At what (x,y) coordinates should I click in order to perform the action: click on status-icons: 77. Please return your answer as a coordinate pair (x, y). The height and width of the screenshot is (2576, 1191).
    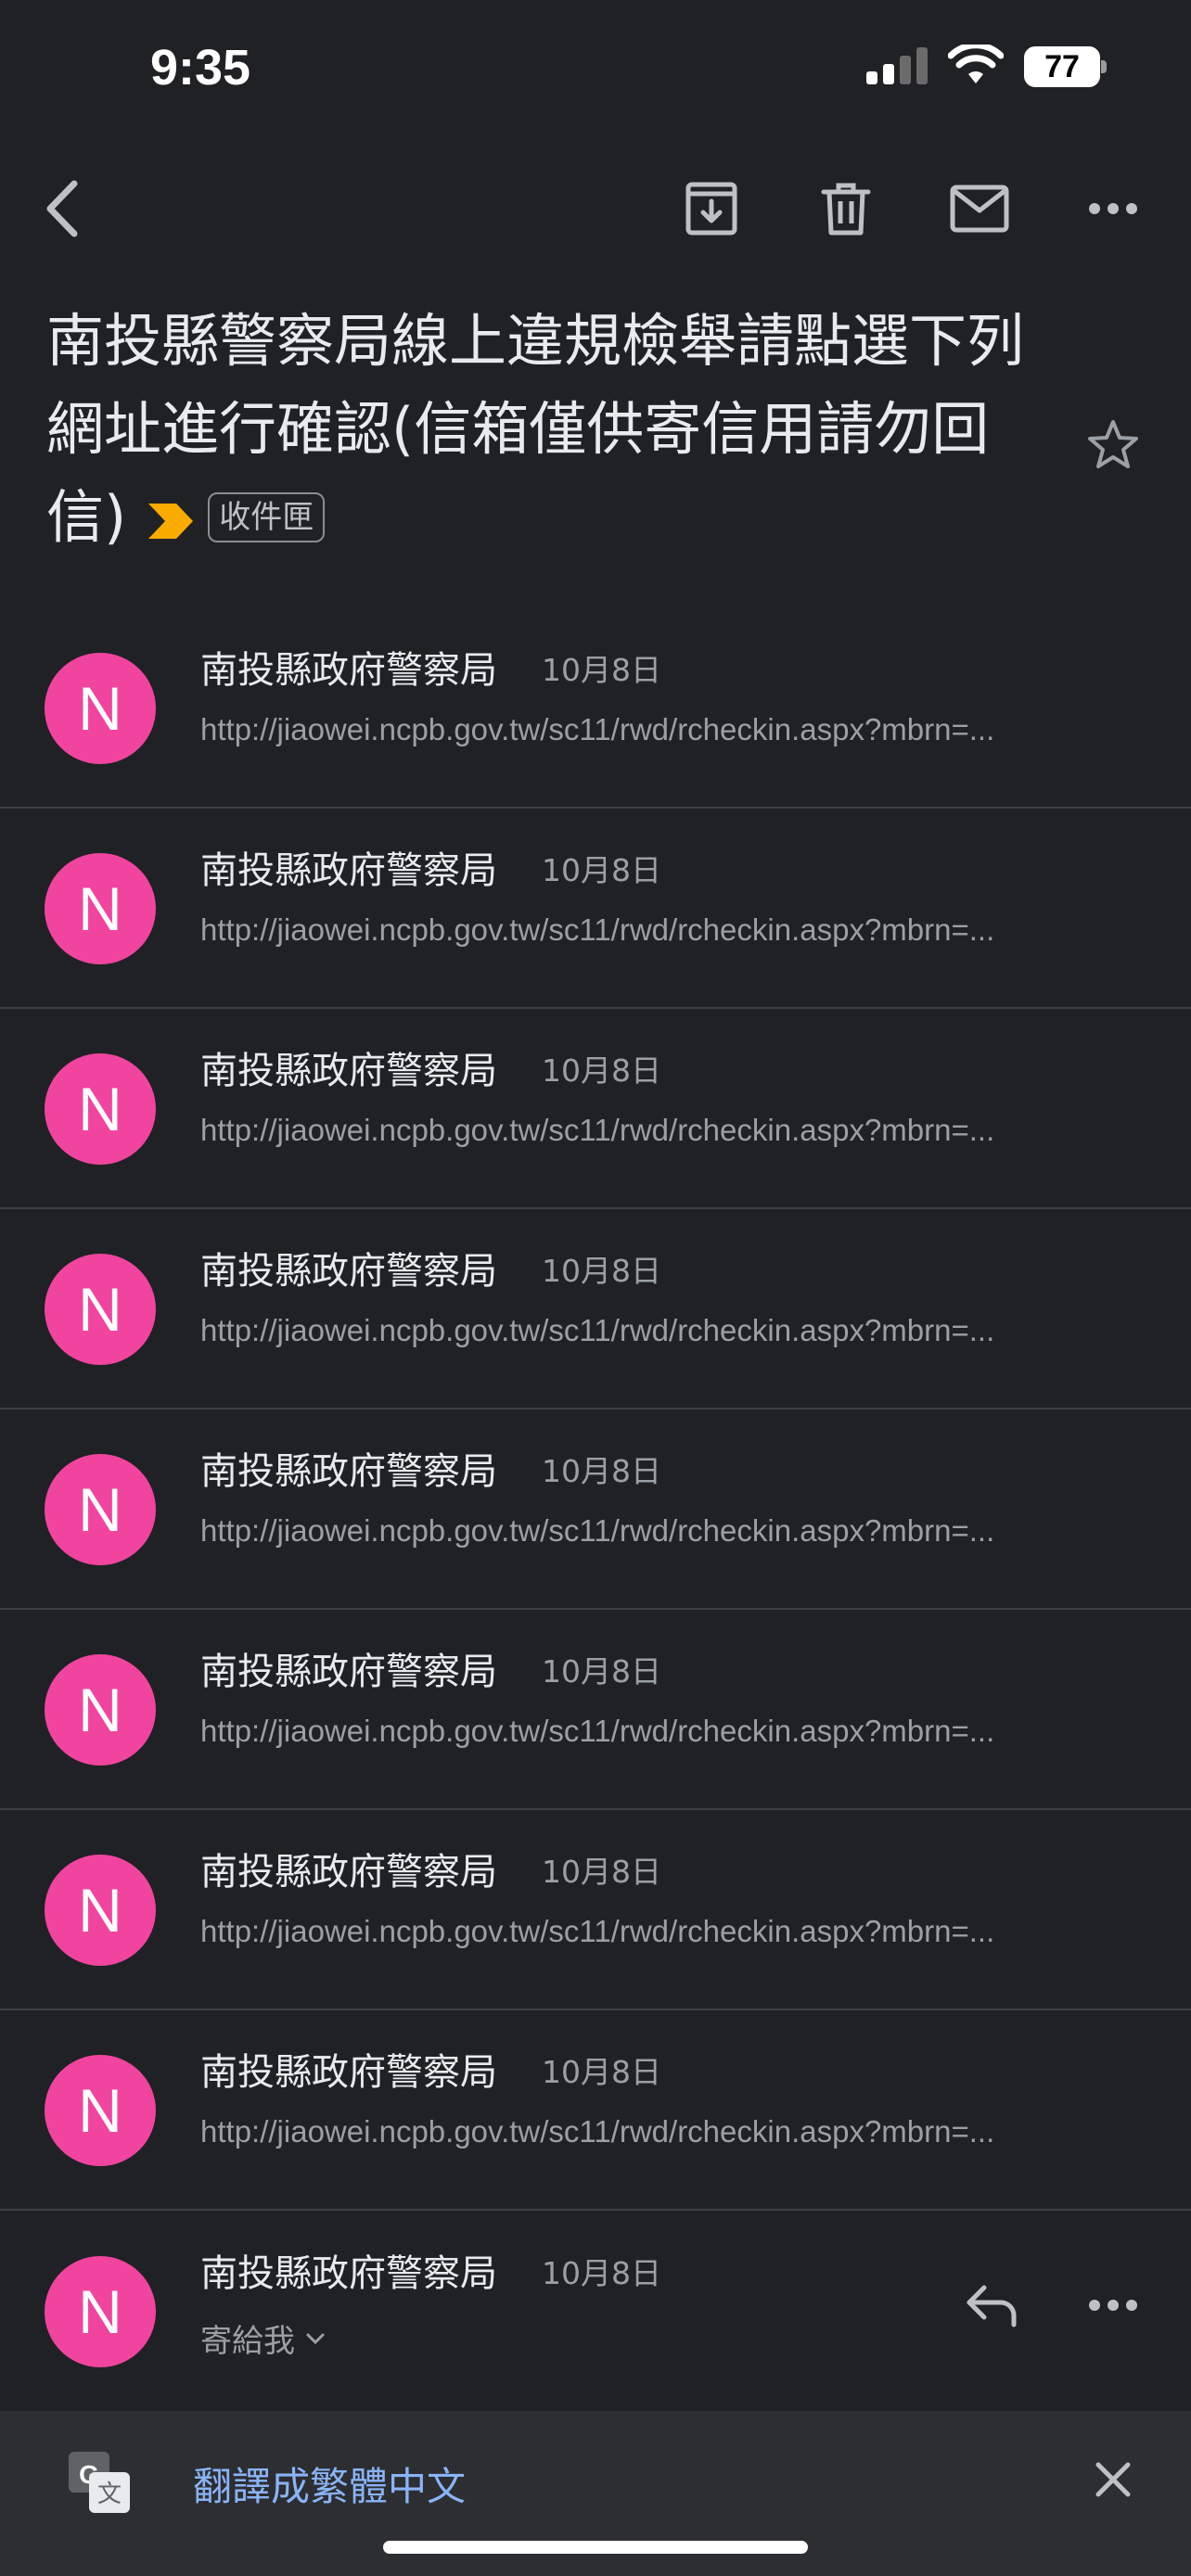
    Looking at the image, I should click on (986, 66).